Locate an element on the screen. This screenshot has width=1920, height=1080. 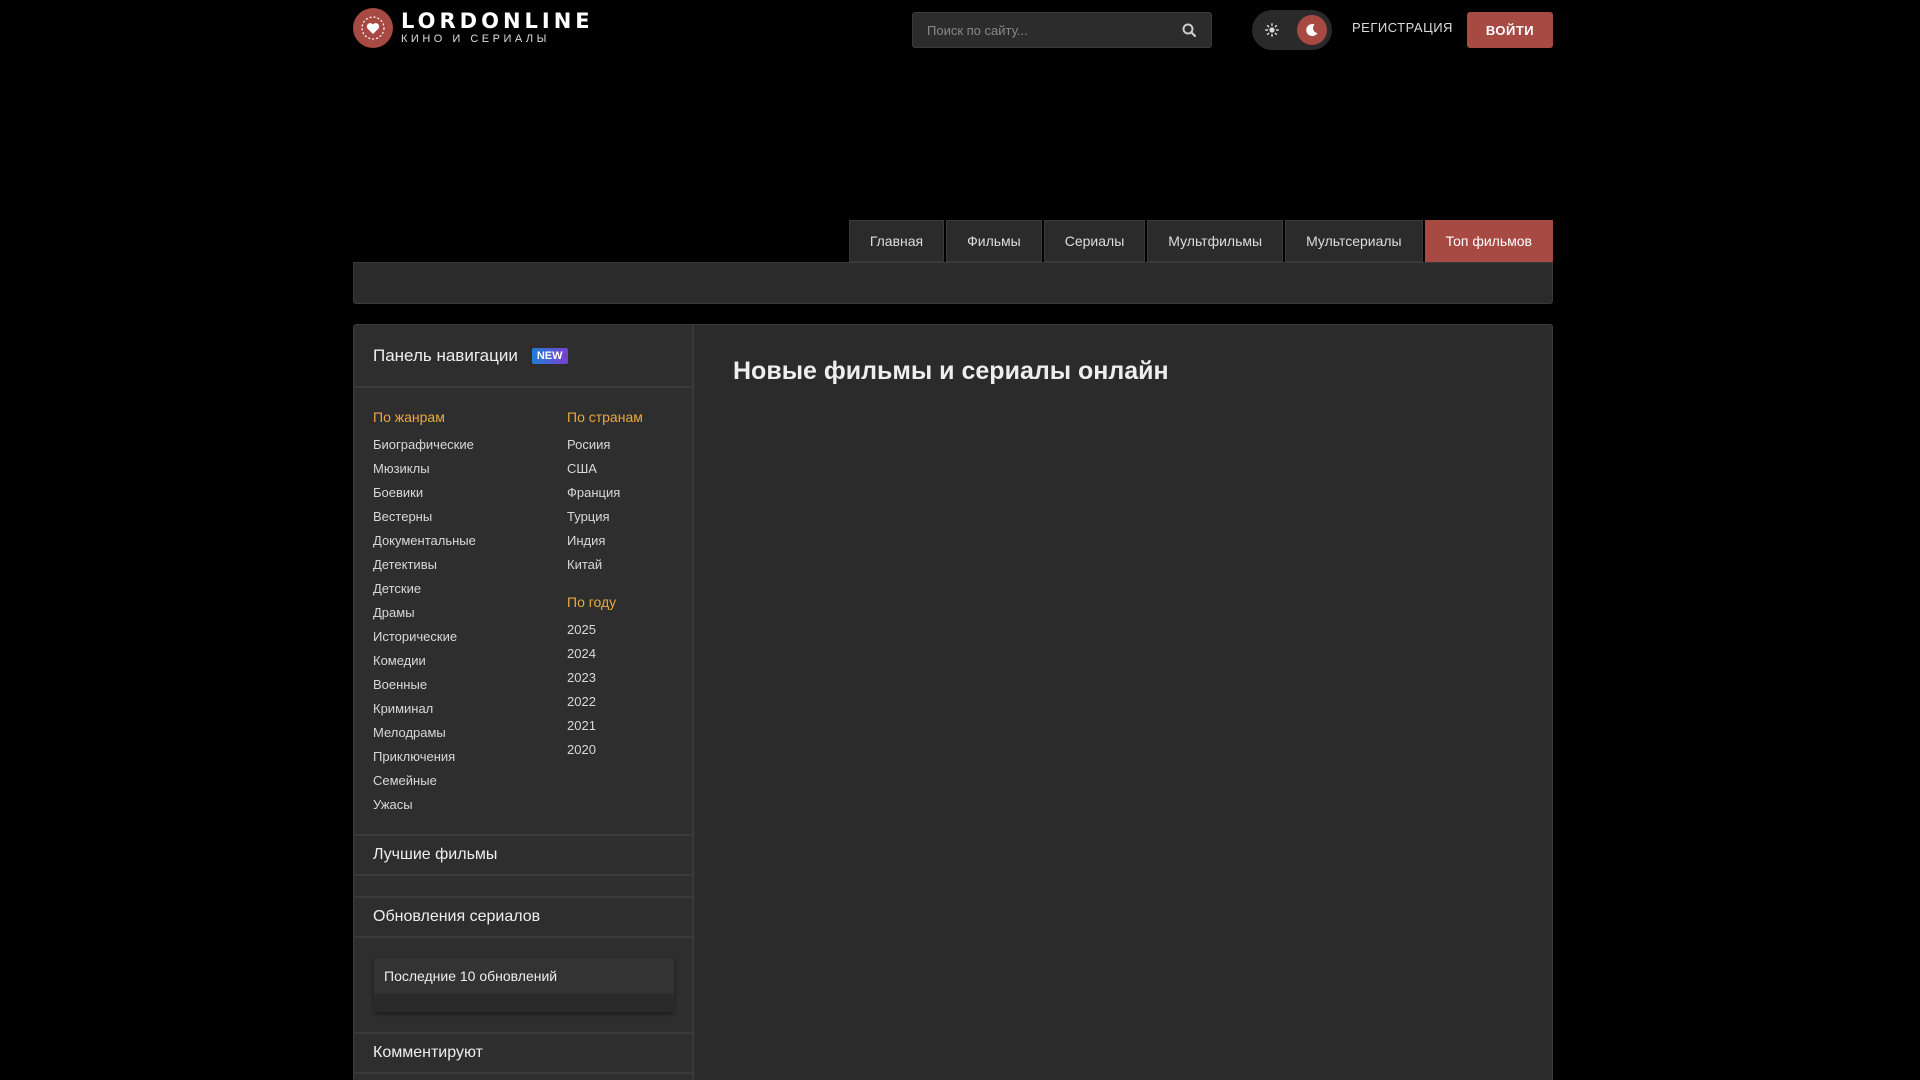
year-link: 2020 is located at coordinates (605, 754).